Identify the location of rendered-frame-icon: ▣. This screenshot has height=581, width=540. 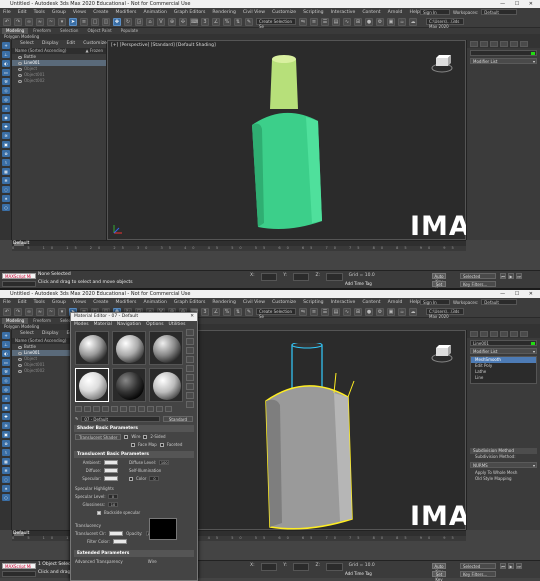
(391, 21).